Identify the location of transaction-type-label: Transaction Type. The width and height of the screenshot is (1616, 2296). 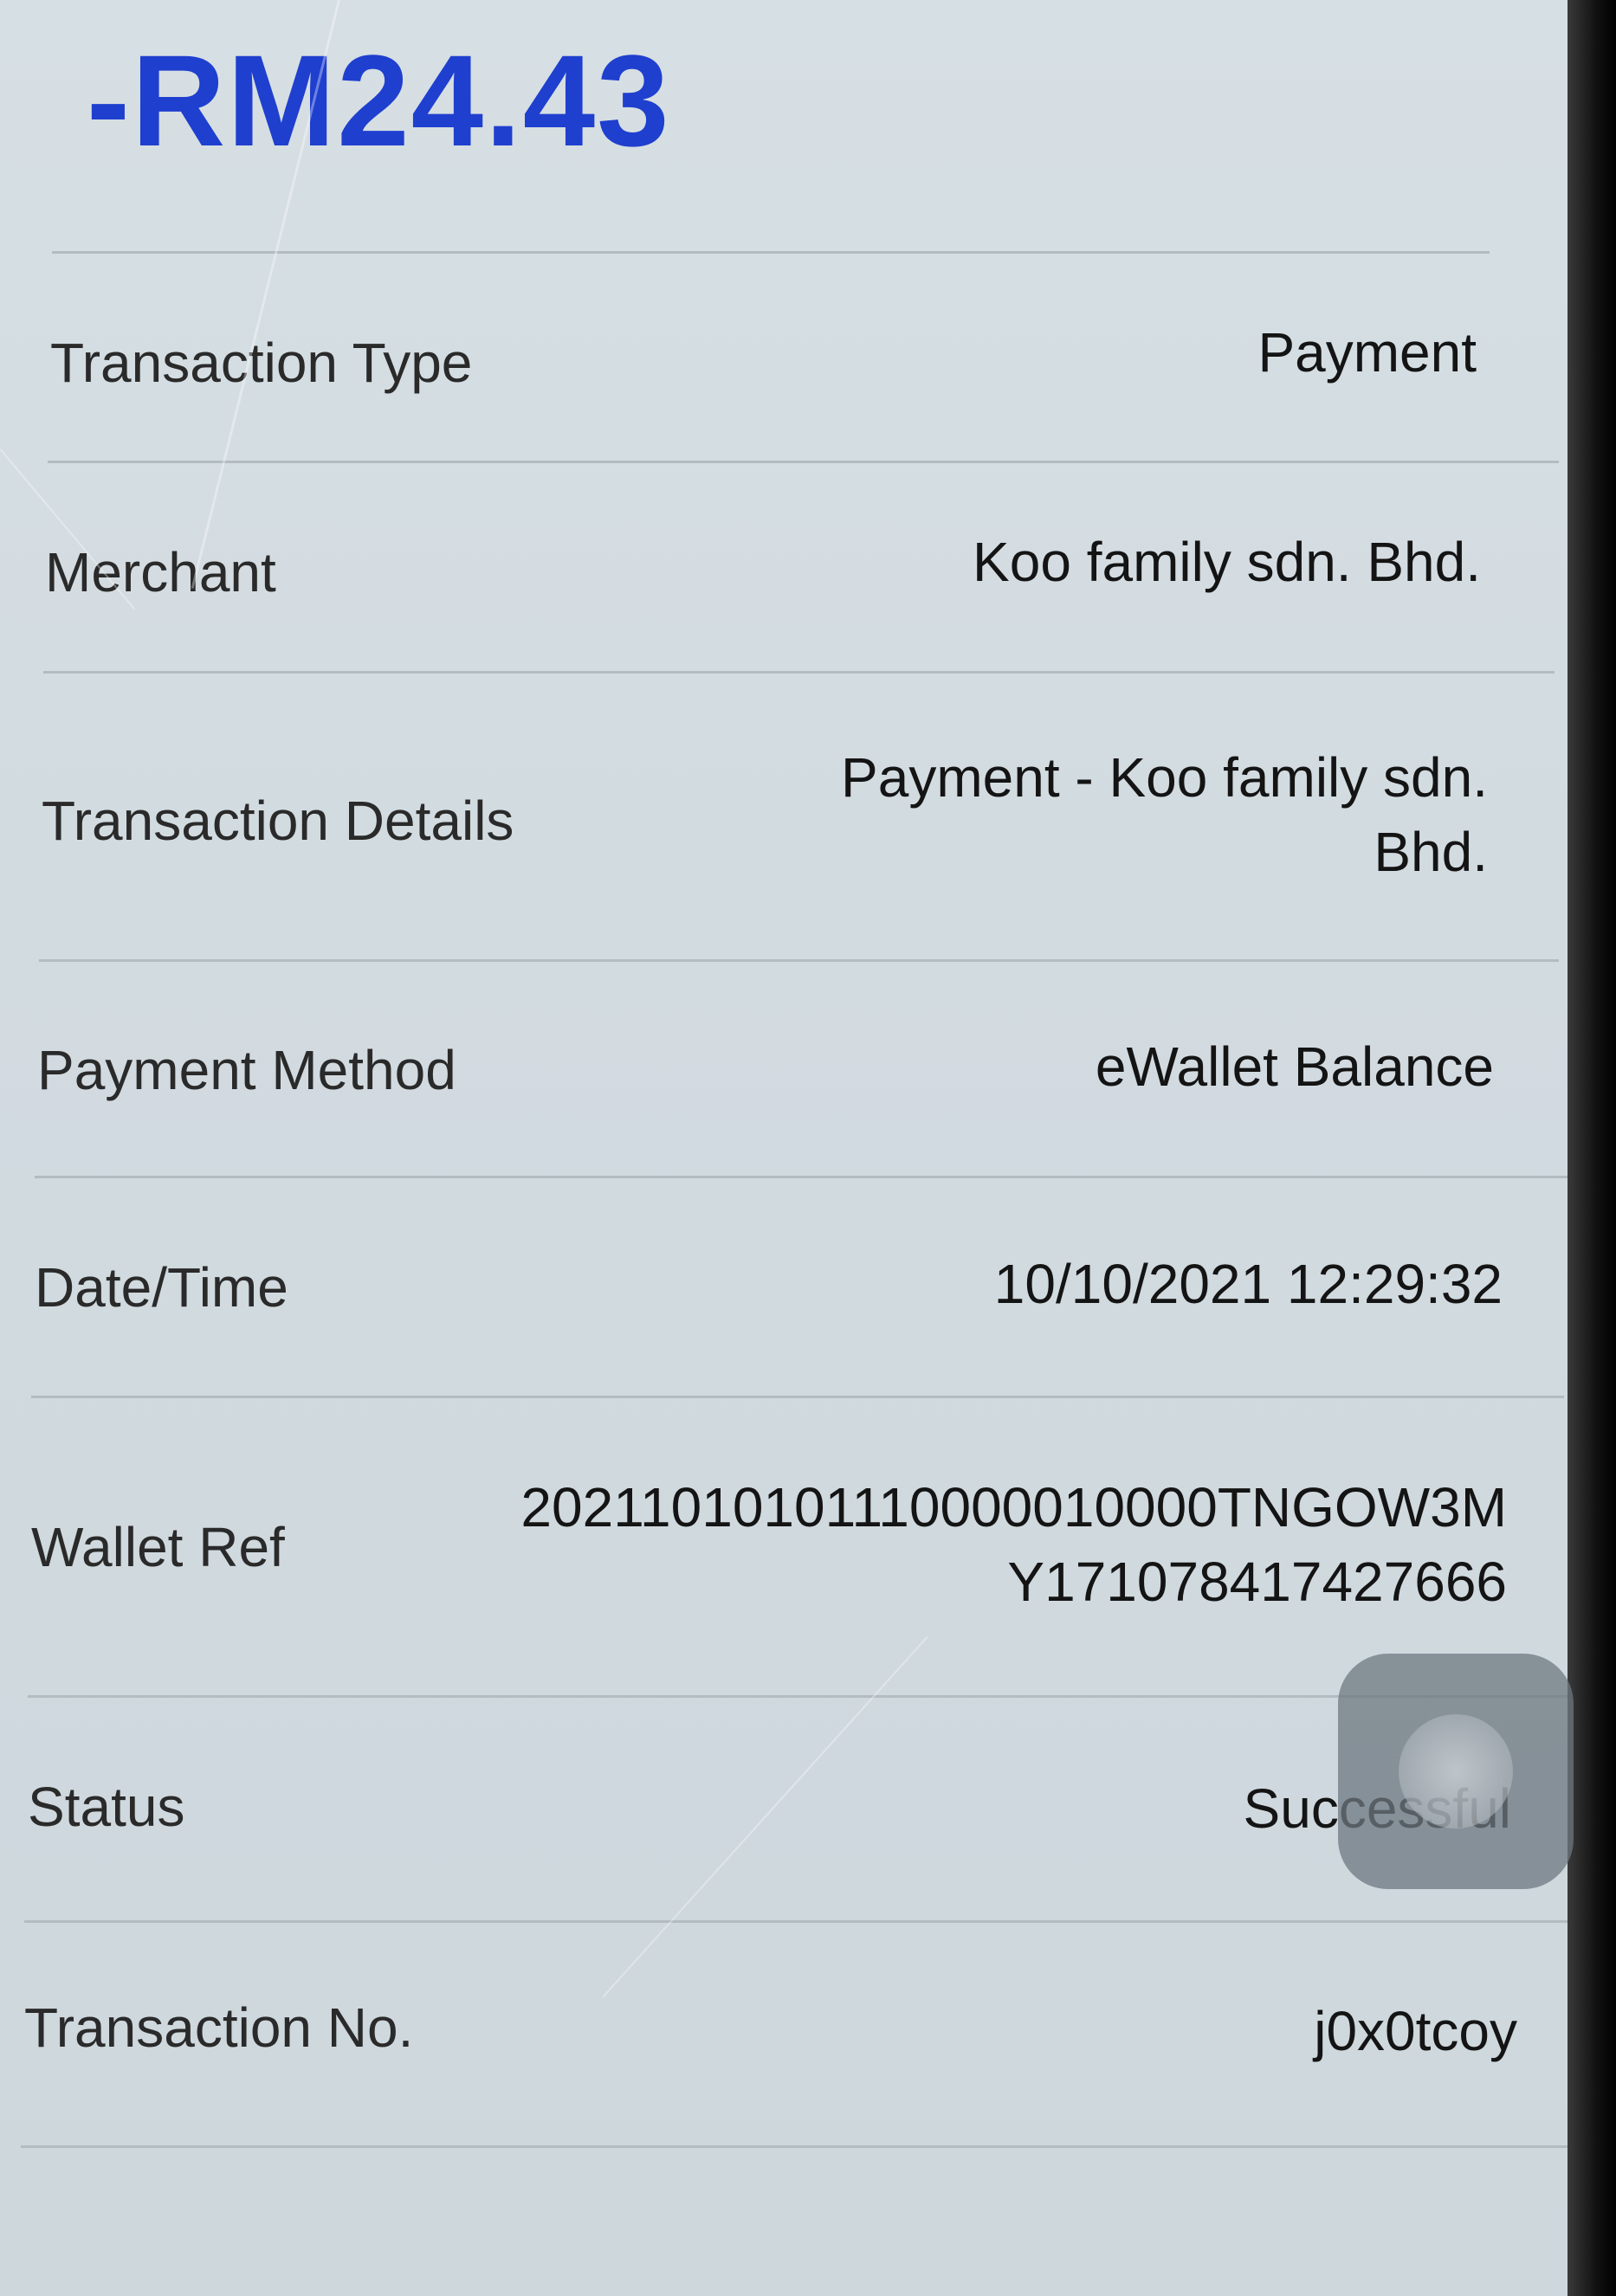
(261, 363).